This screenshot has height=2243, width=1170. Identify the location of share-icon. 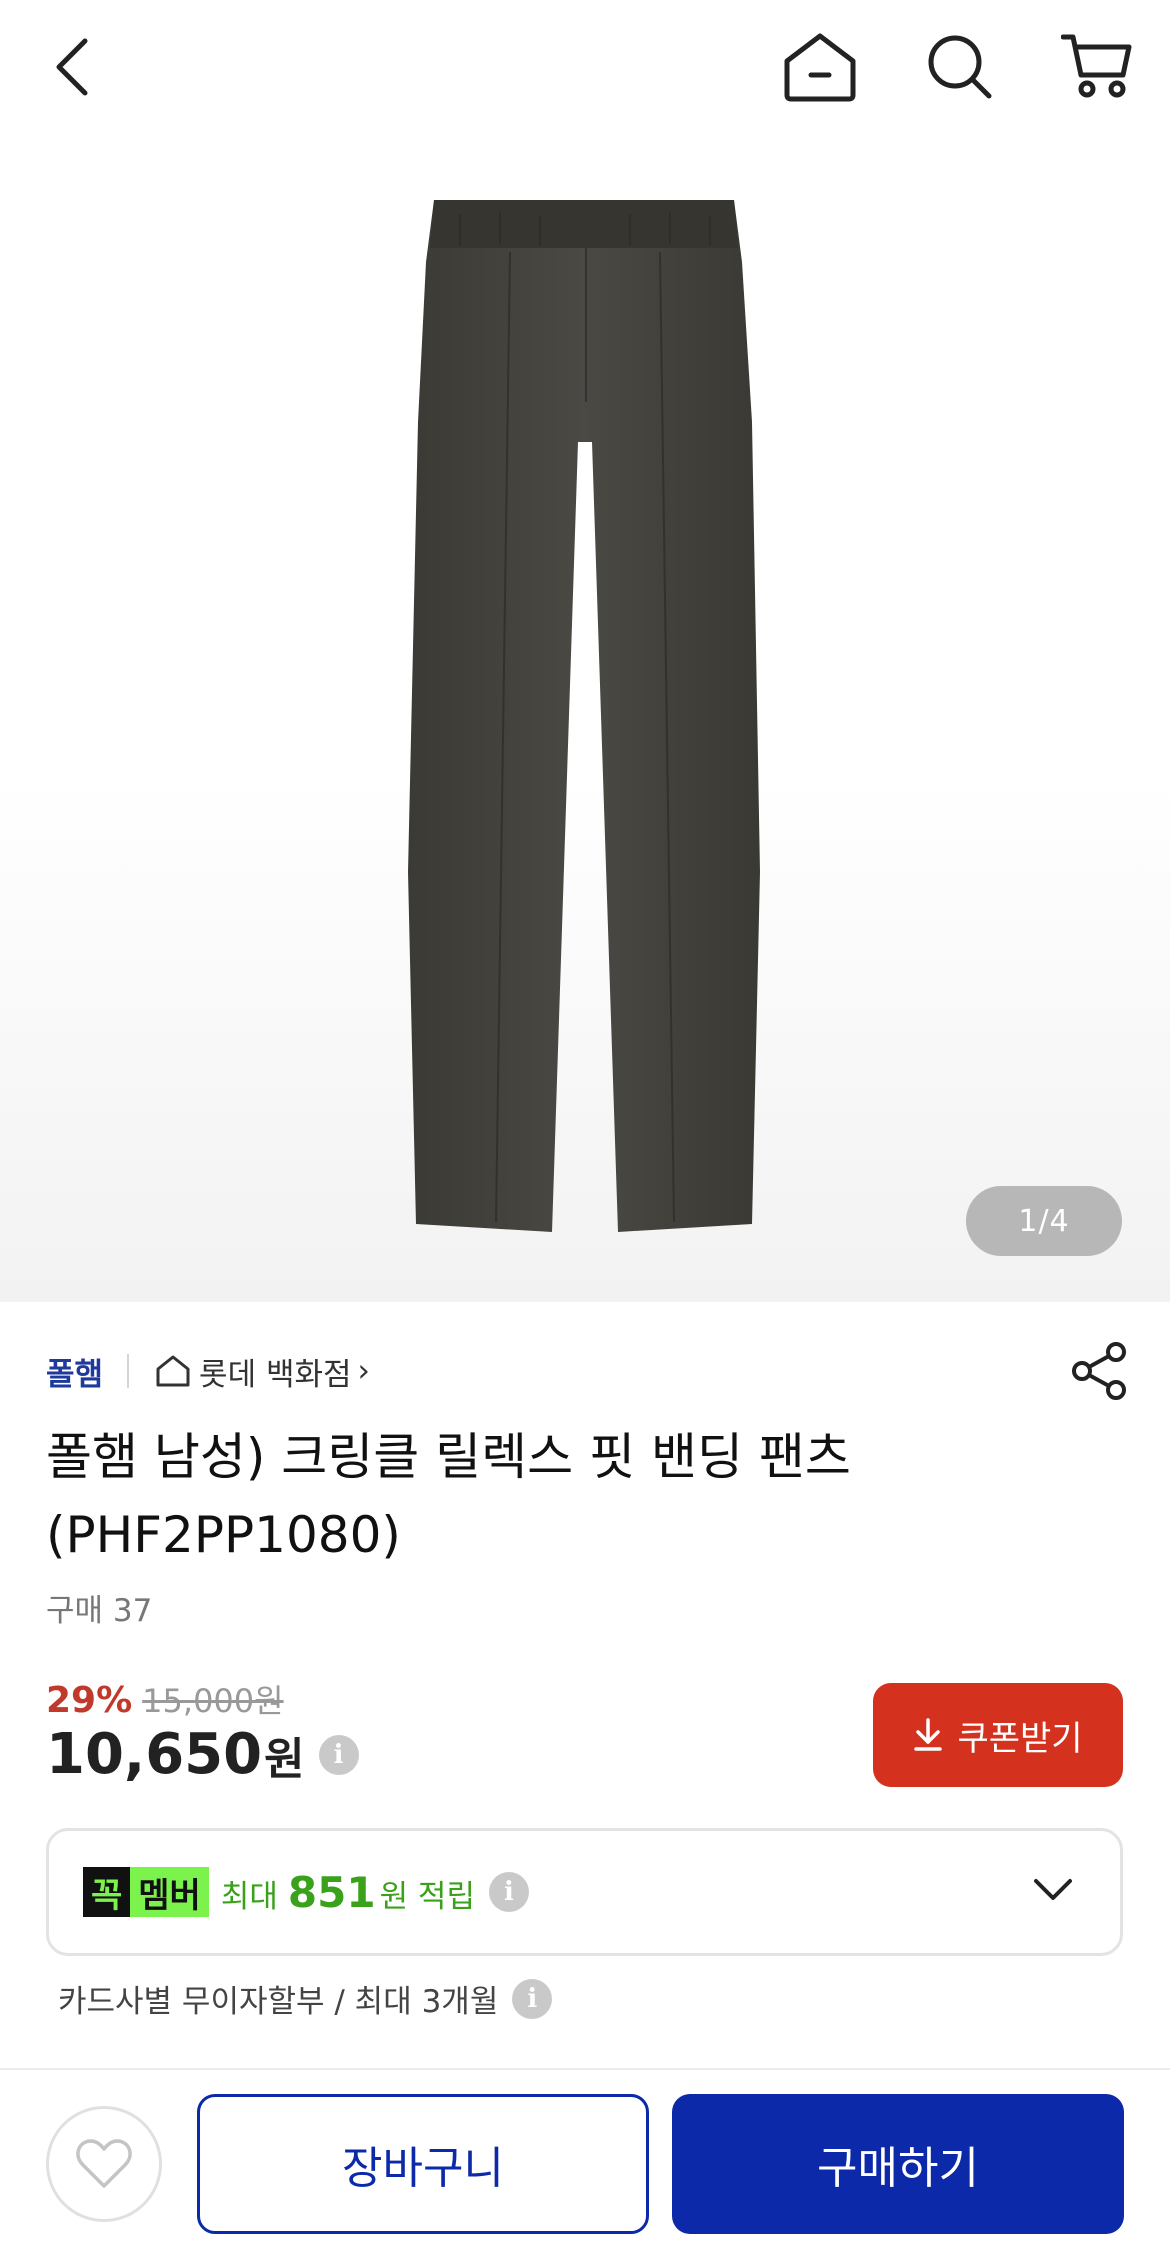
(1099, 1371).